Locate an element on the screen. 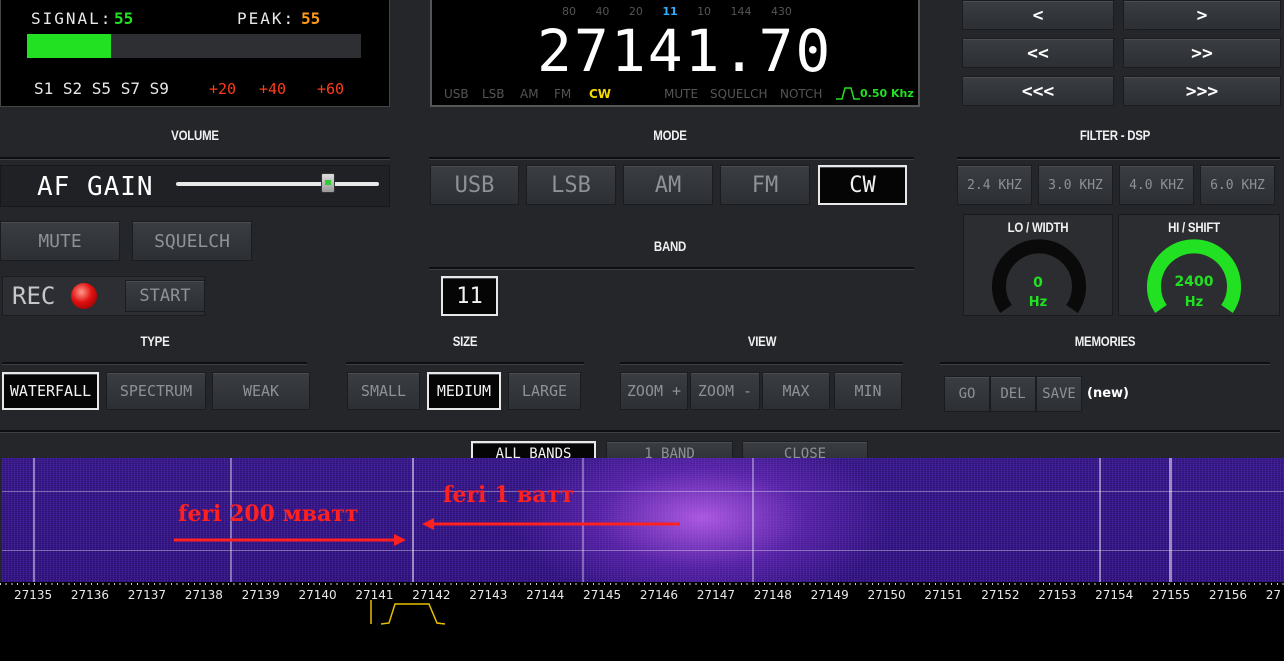 The height and width of the screenshot is (661, 1284). axis-label: 27153 is located at coordinates (1057, 595).